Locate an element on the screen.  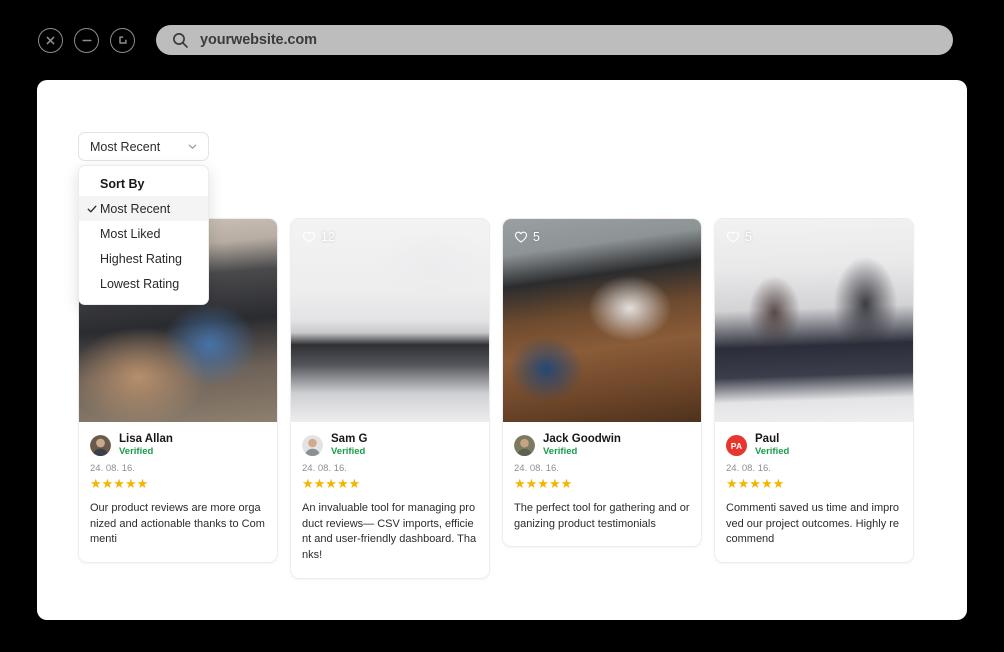
browser-chrome: yourwebsite.com is located at coordinates (502, 40).